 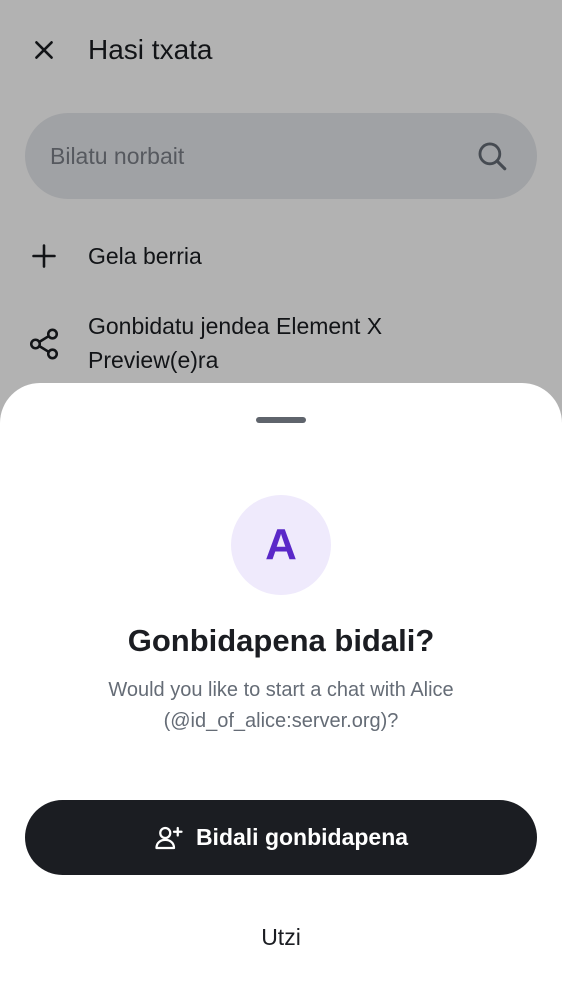 What do you see at coordinates (169, 837) in the screenshot?
I see `add-user-icon` at bounding box center [169, 837].